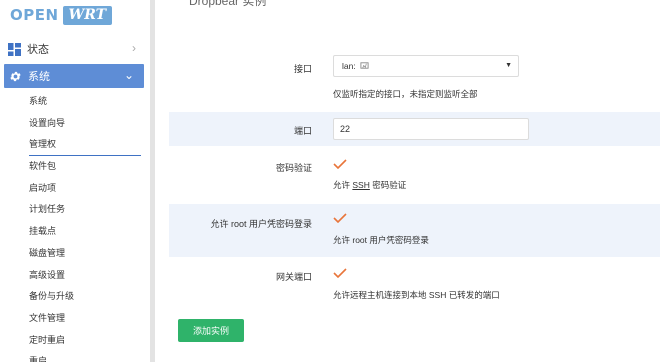 Image resolution: width=660 pixels, height=362 pixels. What do you see at coordinates (426, 66) in the screenshot?
I see `interface-select: lan: ▼` at bounding box center [426, 66].